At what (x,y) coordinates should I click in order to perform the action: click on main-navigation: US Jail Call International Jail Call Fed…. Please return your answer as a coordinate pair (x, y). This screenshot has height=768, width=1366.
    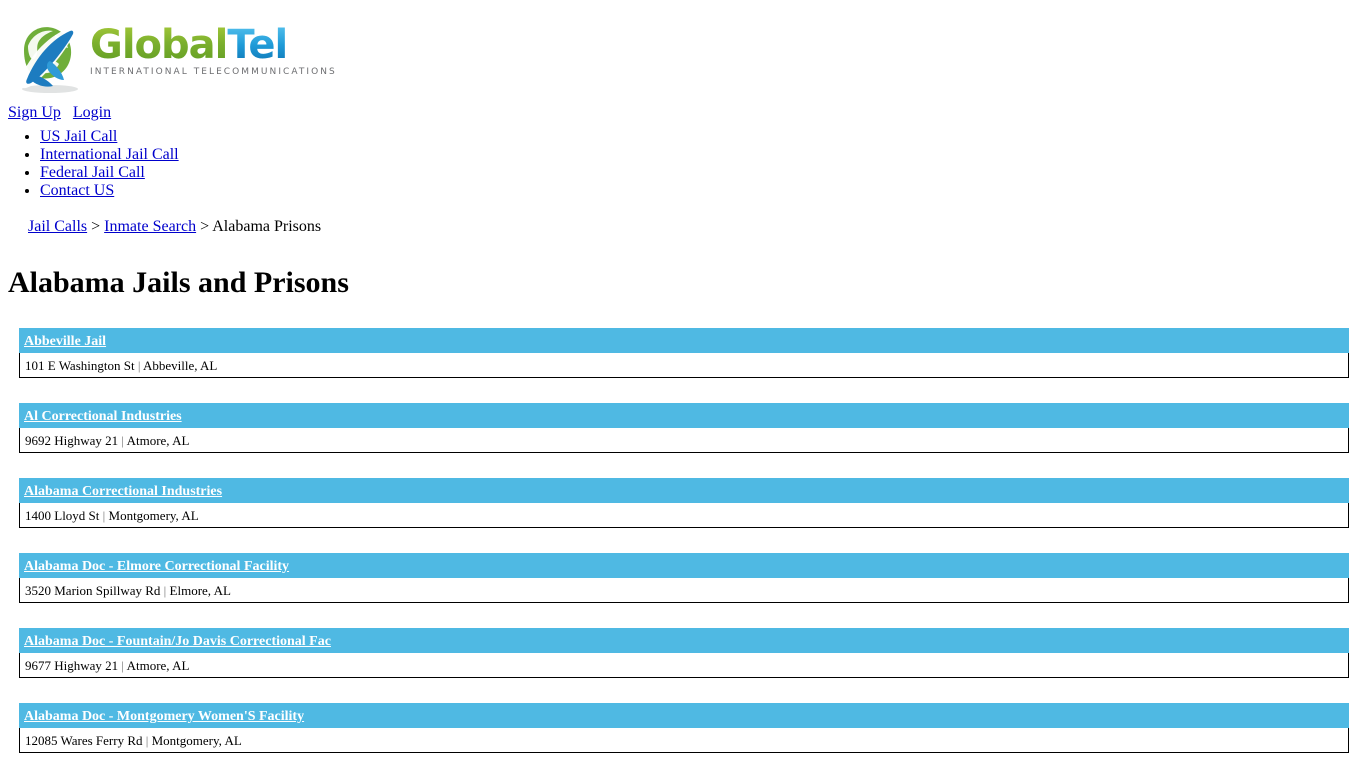
    Looking at the image, I should click on (683, 164).